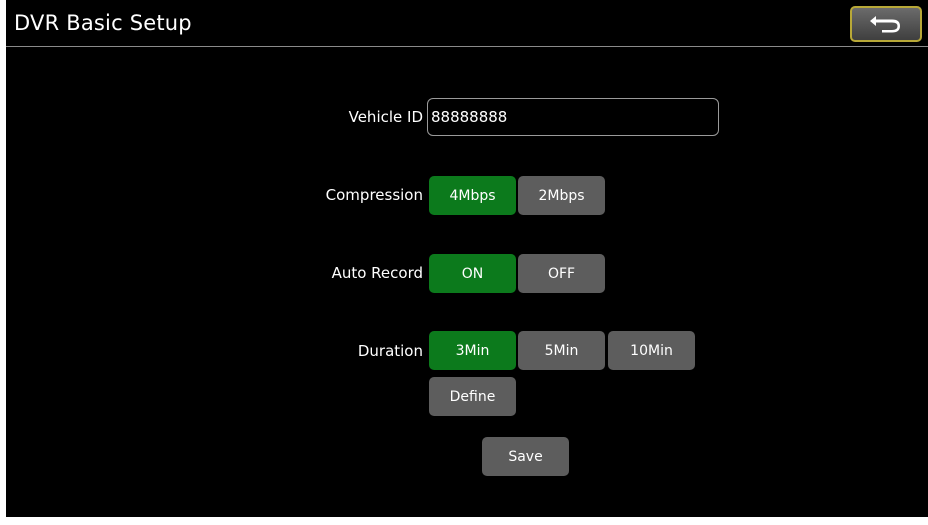 The height and width of the screenshot is (525, 928). What do you see at coordinates (651, 350) in the screenshot?
I see `duration-option-10min: 10Min` at bounding box center [651, 350].